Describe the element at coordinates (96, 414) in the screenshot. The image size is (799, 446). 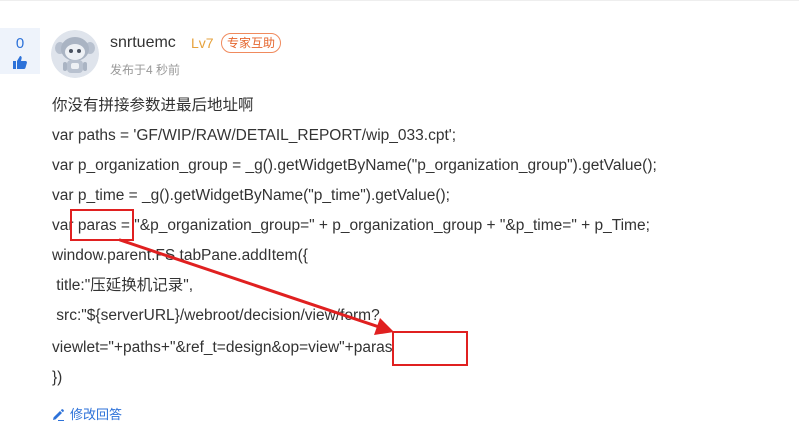
I see `edit-answer-label: 修改回答` at that location.